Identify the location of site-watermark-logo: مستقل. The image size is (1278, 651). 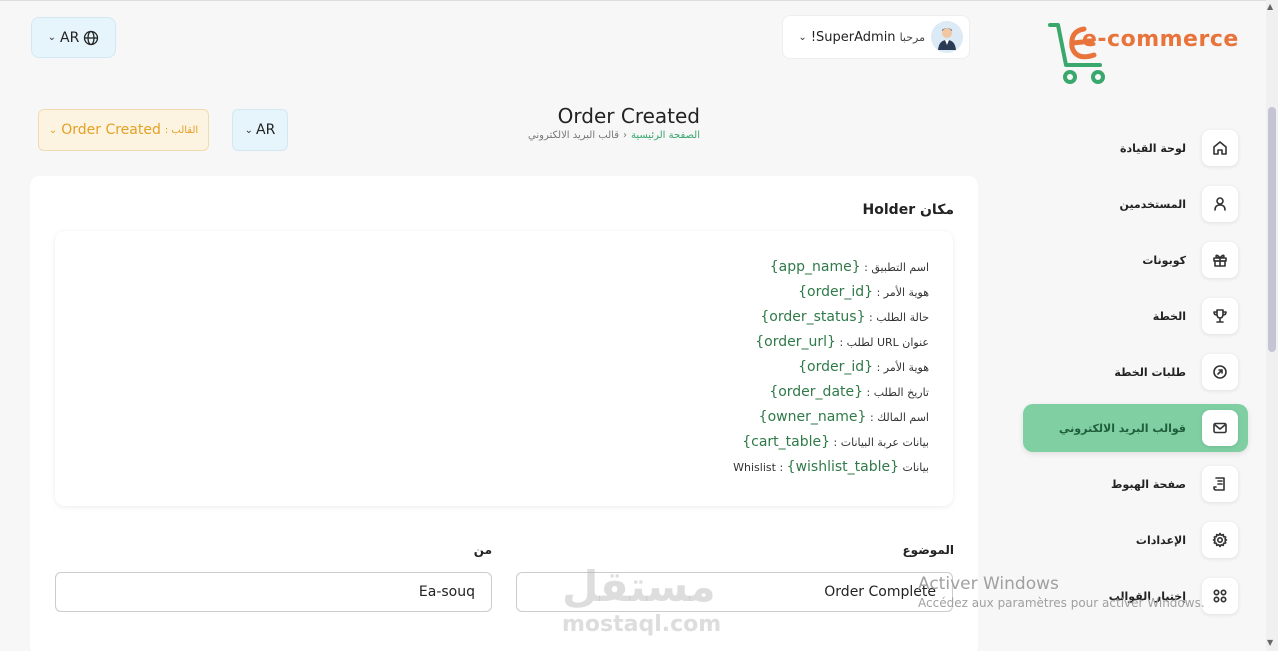
(639, 586).